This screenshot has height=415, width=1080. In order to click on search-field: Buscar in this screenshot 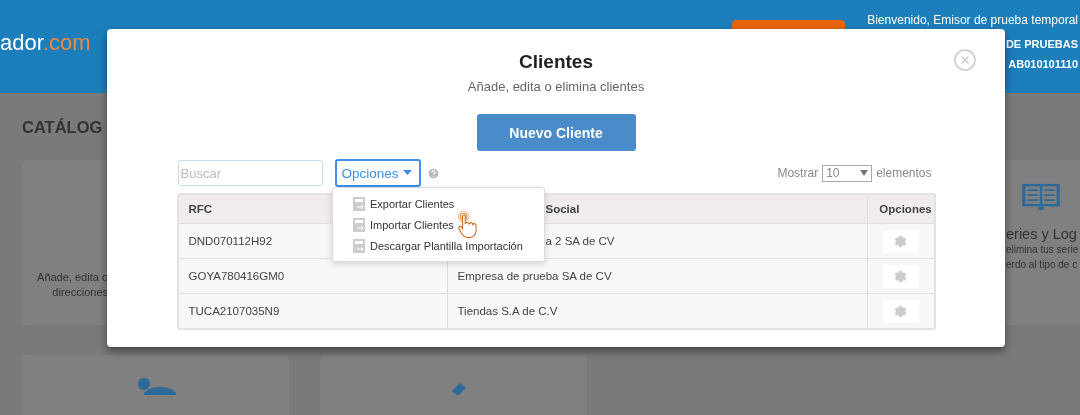, I will do `click(250, 173)`.